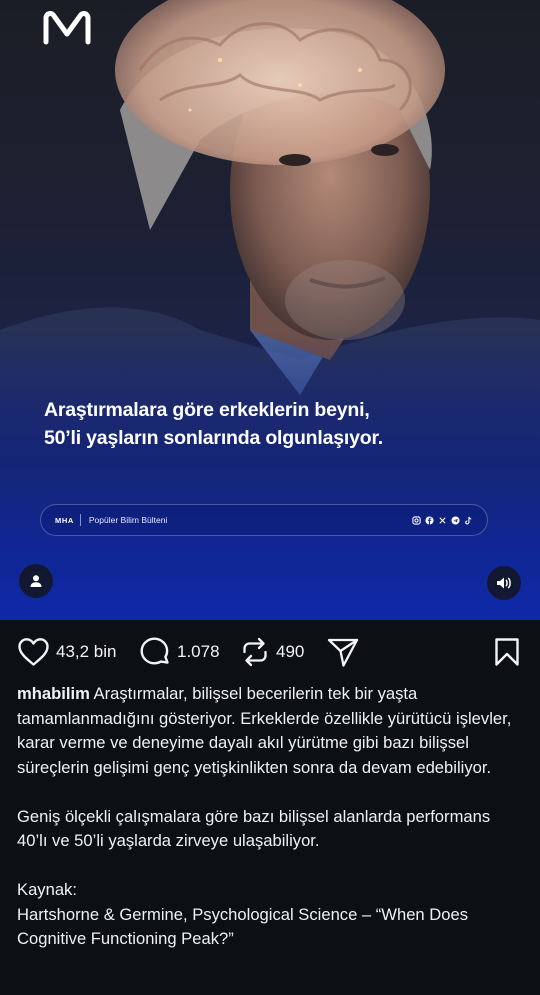 The height and width of the screenshot is (995, 540). I want to click on heart-icon, so click(33, 652).